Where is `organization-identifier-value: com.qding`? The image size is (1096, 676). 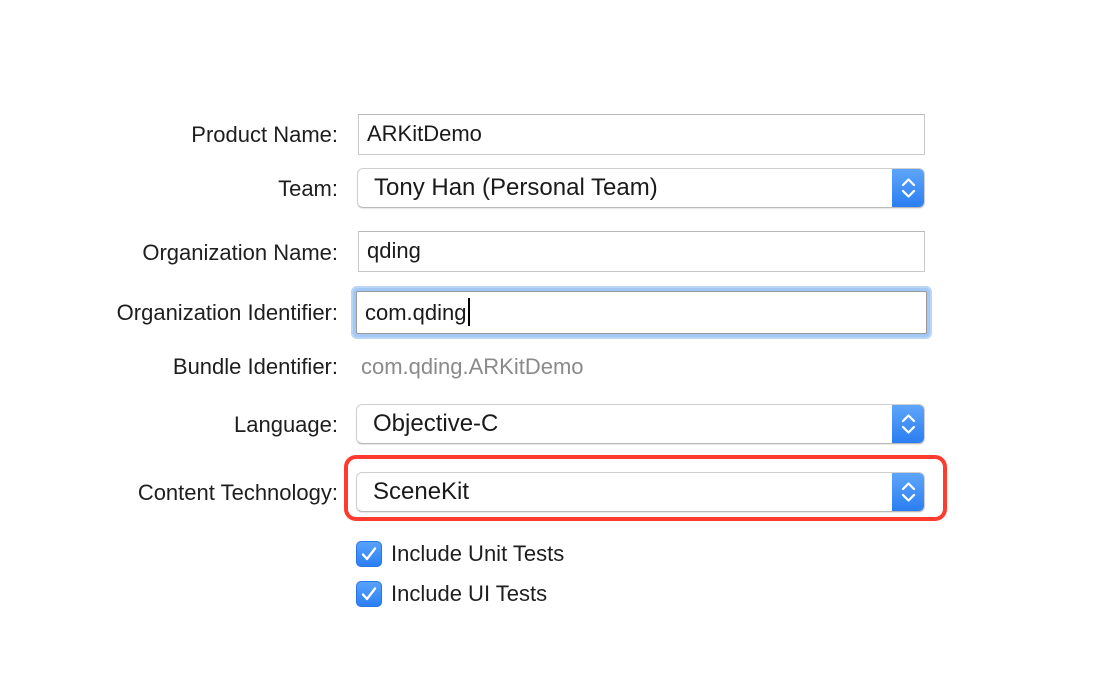 organization-identifier-value: com.qding is located at coordinates (416, 312).